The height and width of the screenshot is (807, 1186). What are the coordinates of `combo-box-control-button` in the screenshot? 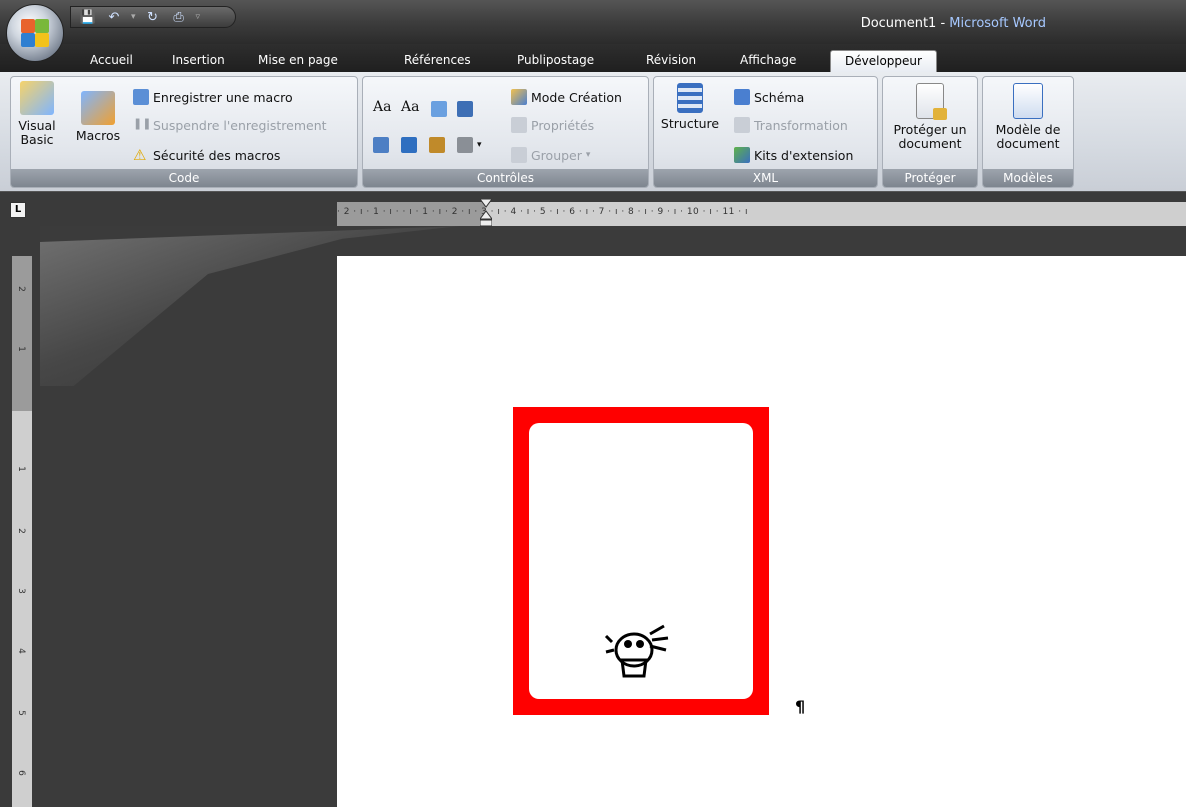 It's located at (465, 109).